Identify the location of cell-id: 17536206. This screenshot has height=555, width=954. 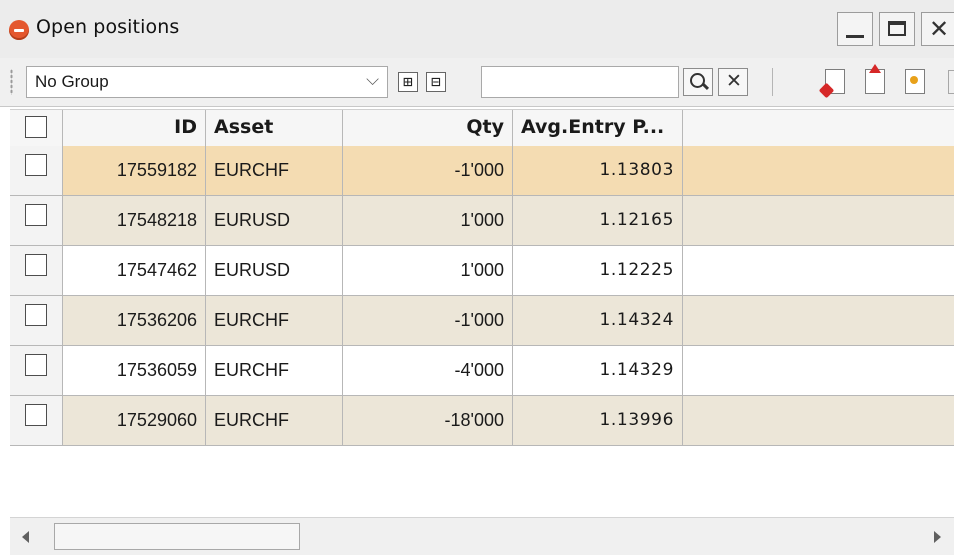
(134, 320).